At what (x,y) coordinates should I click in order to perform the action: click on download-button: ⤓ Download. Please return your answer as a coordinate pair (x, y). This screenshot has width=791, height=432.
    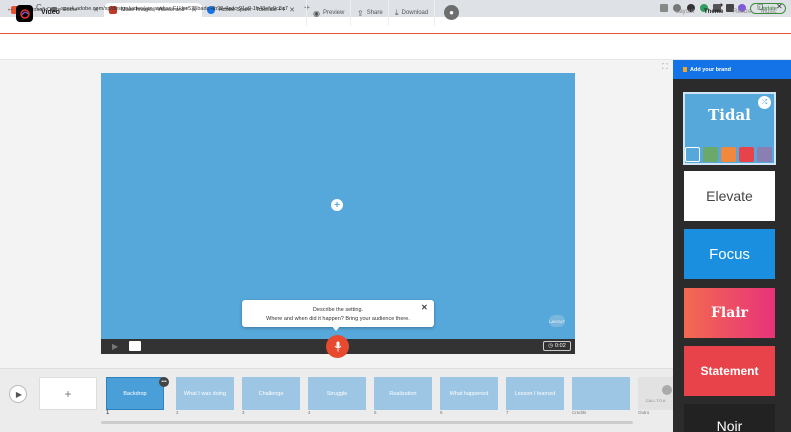
    Looking at the image, I should click on (412, 13).